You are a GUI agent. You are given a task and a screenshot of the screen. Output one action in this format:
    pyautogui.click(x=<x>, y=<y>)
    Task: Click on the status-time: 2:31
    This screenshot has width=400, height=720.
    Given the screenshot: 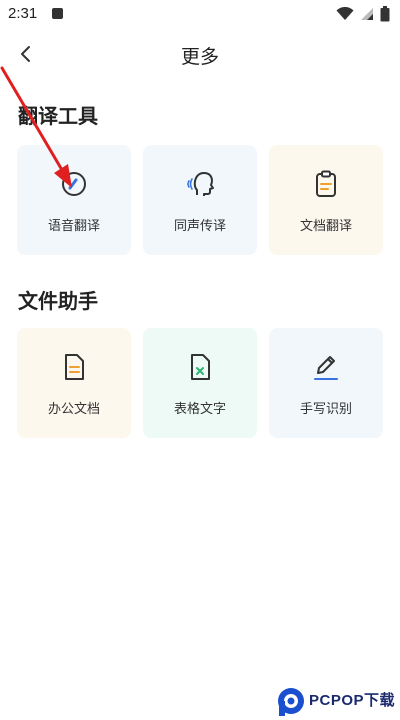 What is the action you would take?
    pyautogui.click(x=23, y=13)
    